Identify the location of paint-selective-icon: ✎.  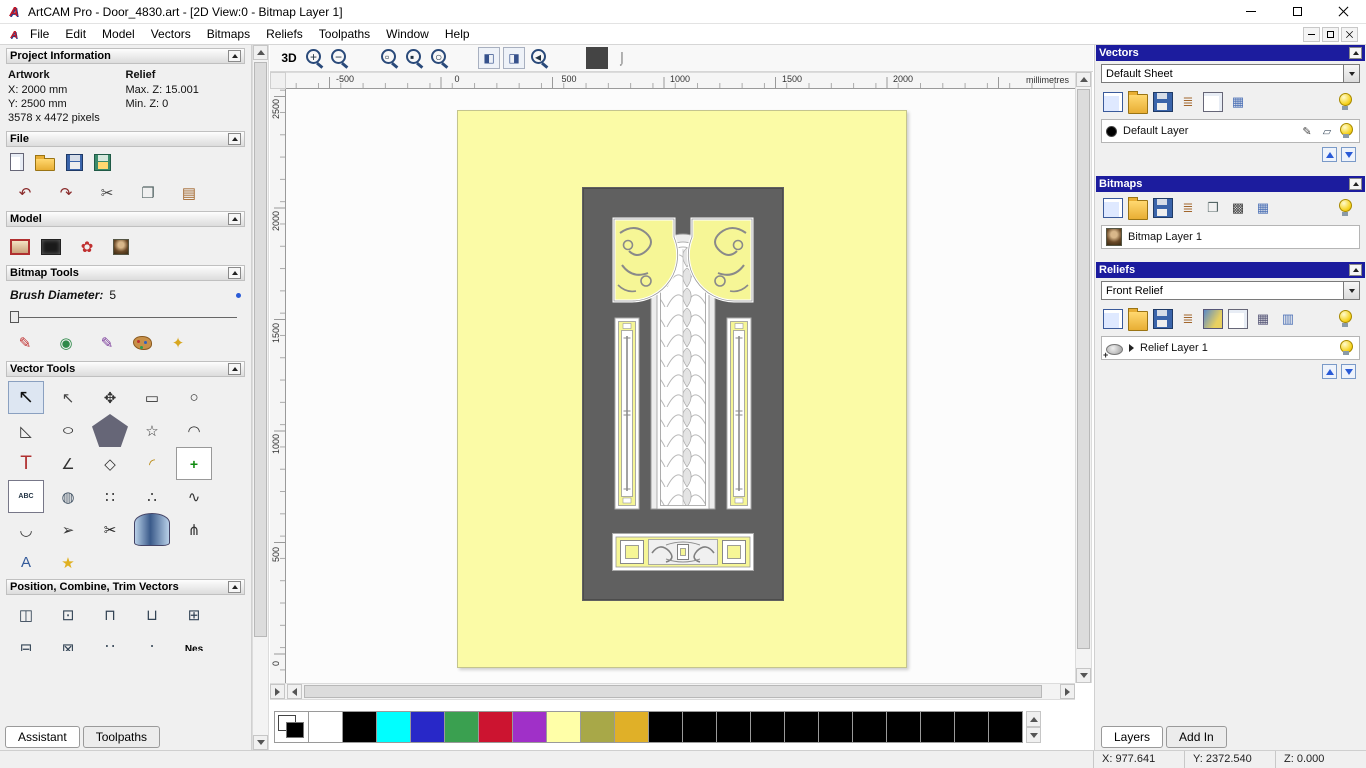
(107, 343).